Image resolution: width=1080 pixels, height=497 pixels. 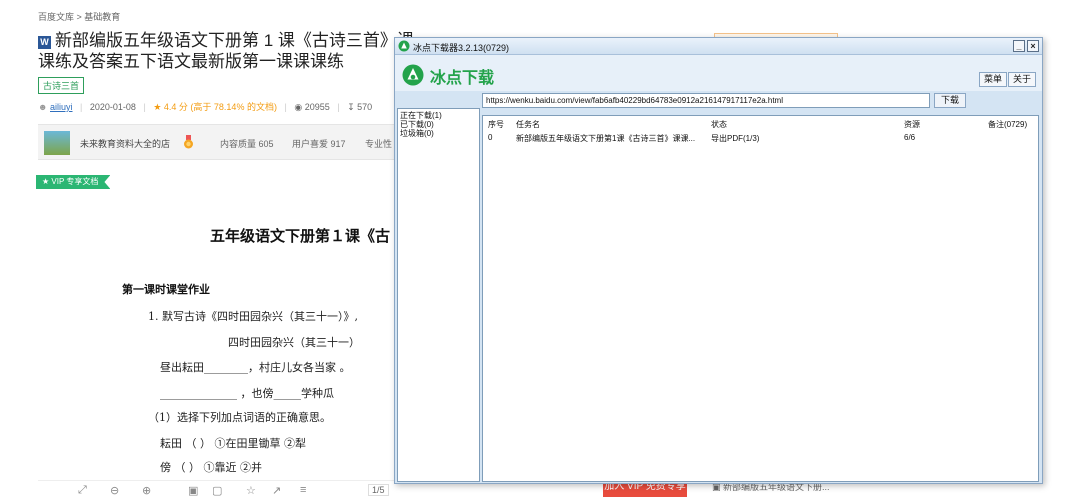 What do you see at coordinates (912, 124) in the screenshot?
I see `column-header-resource: 资源` at bounding box center [912, 124].